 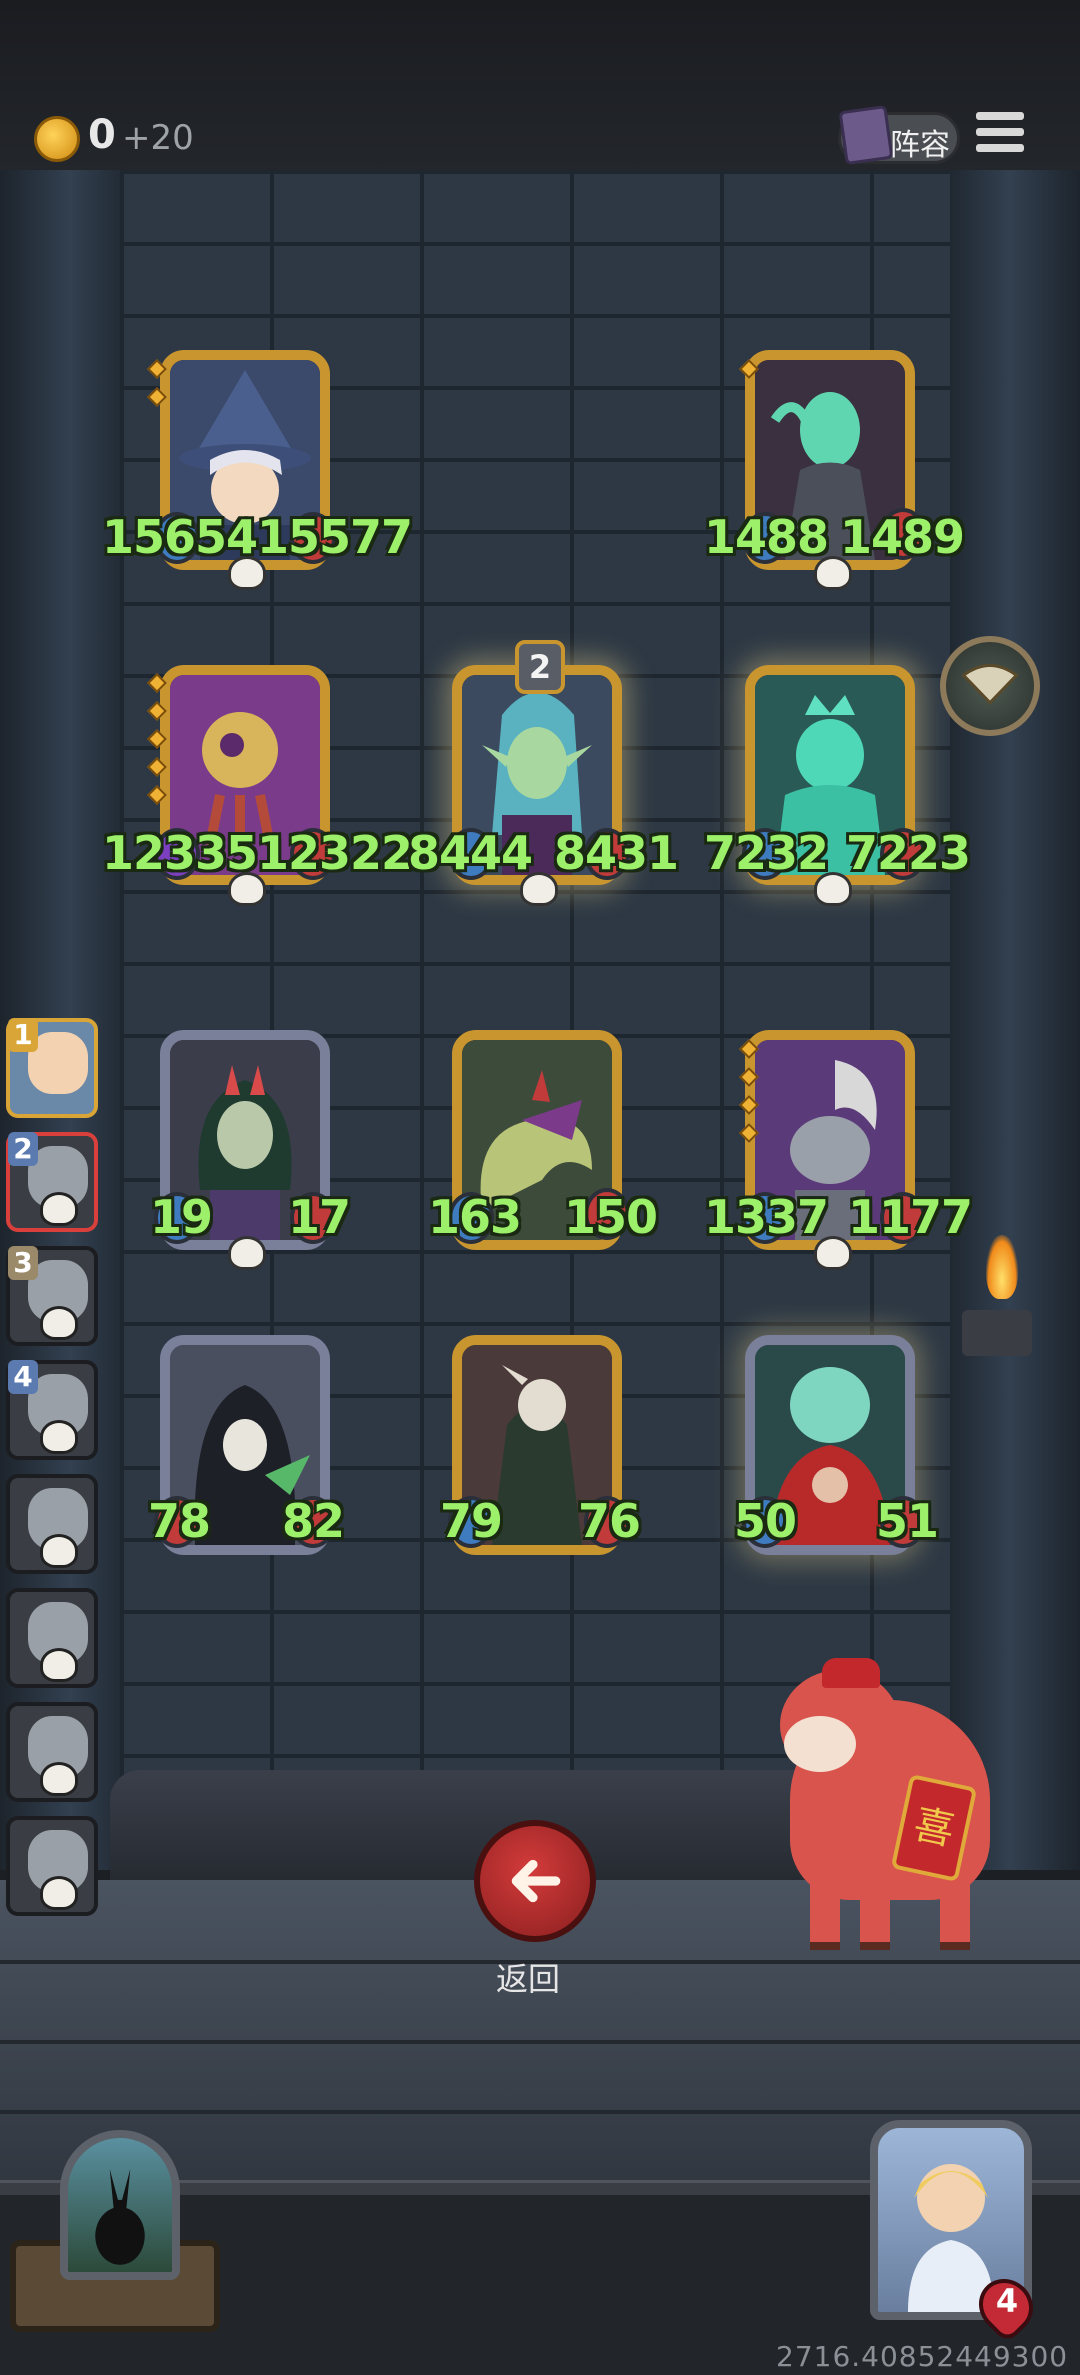 What do you see at coordinates (851, 1673) in the screenshot?
I see `horse-hat` at bounding box center [851, 1673].